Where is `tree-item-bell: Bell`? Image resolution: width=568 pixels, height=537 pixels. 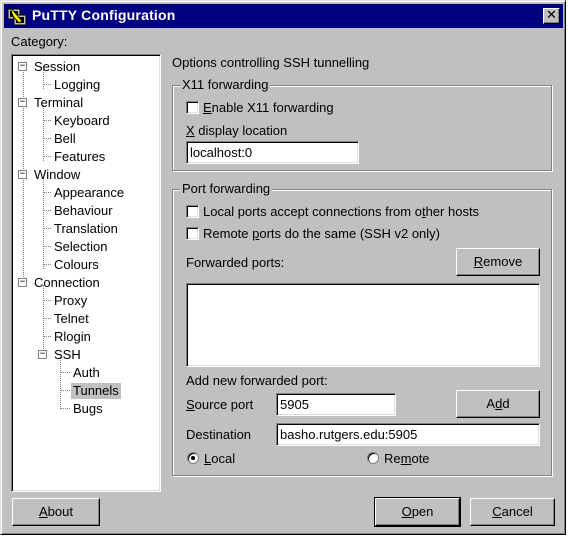 tree-item-bell: Bell is located at coordinates (65, 139).